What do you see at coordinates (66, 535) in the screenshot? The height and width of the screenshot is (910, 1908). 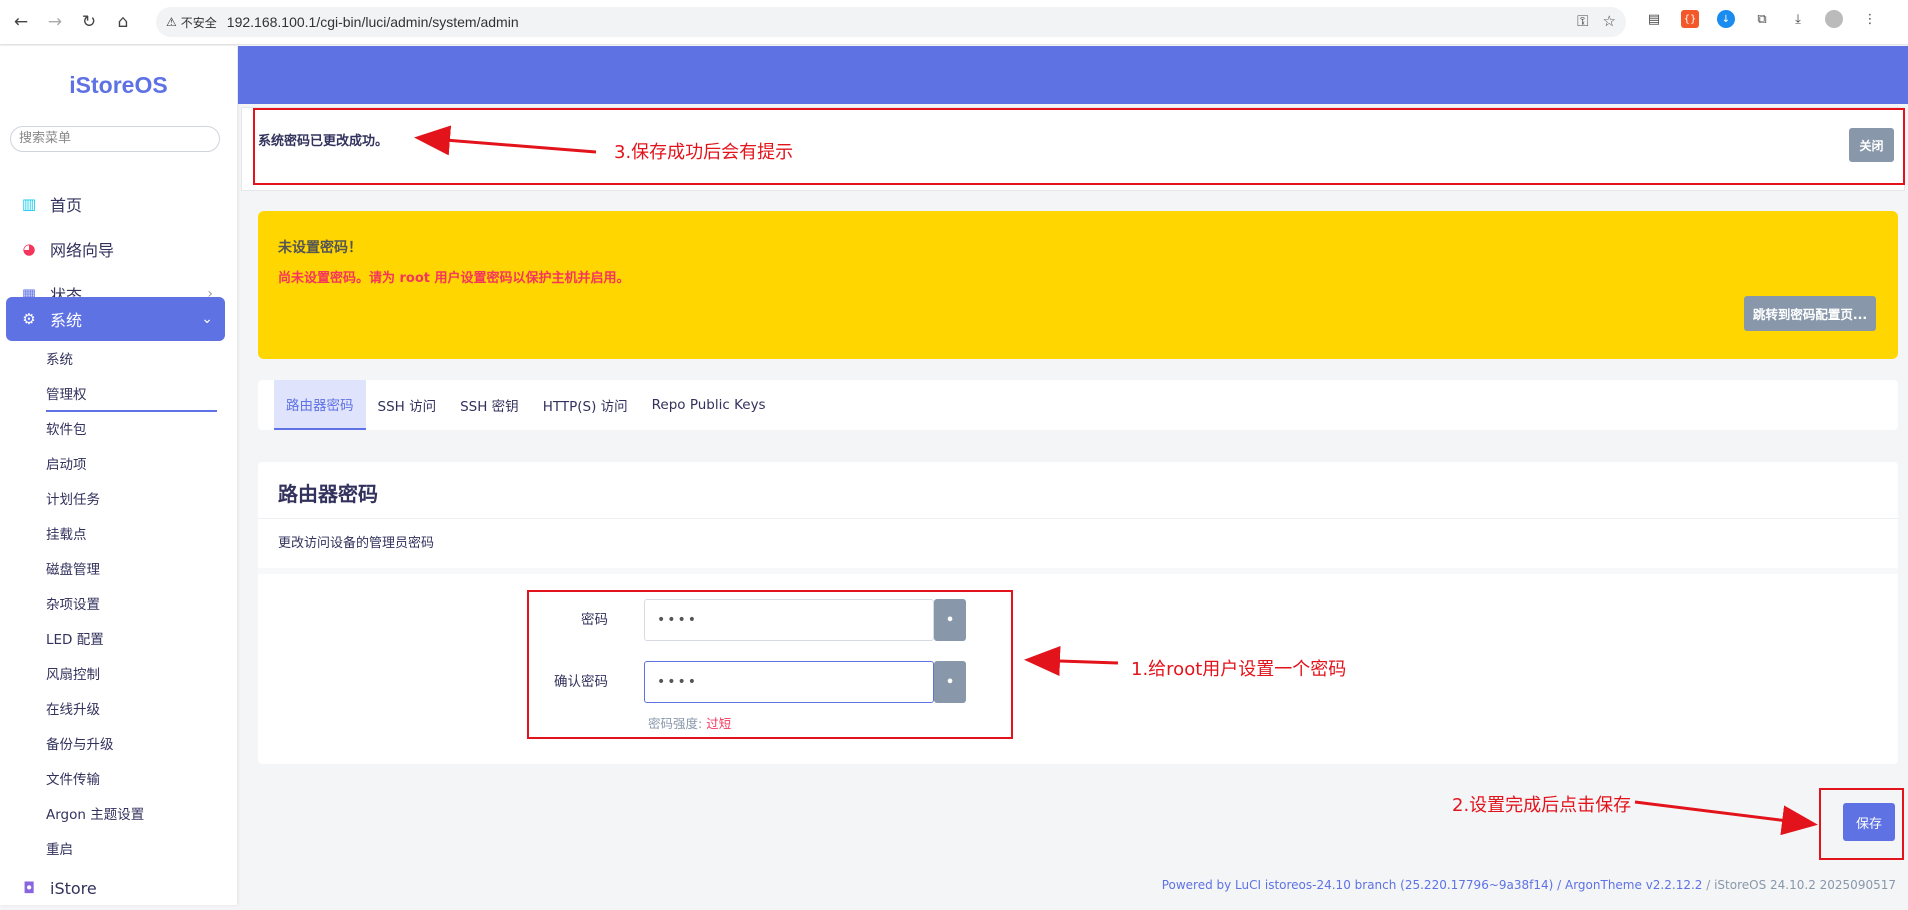 I see `submenu-mounts: 挂载点` at bounding box center [66, 535].